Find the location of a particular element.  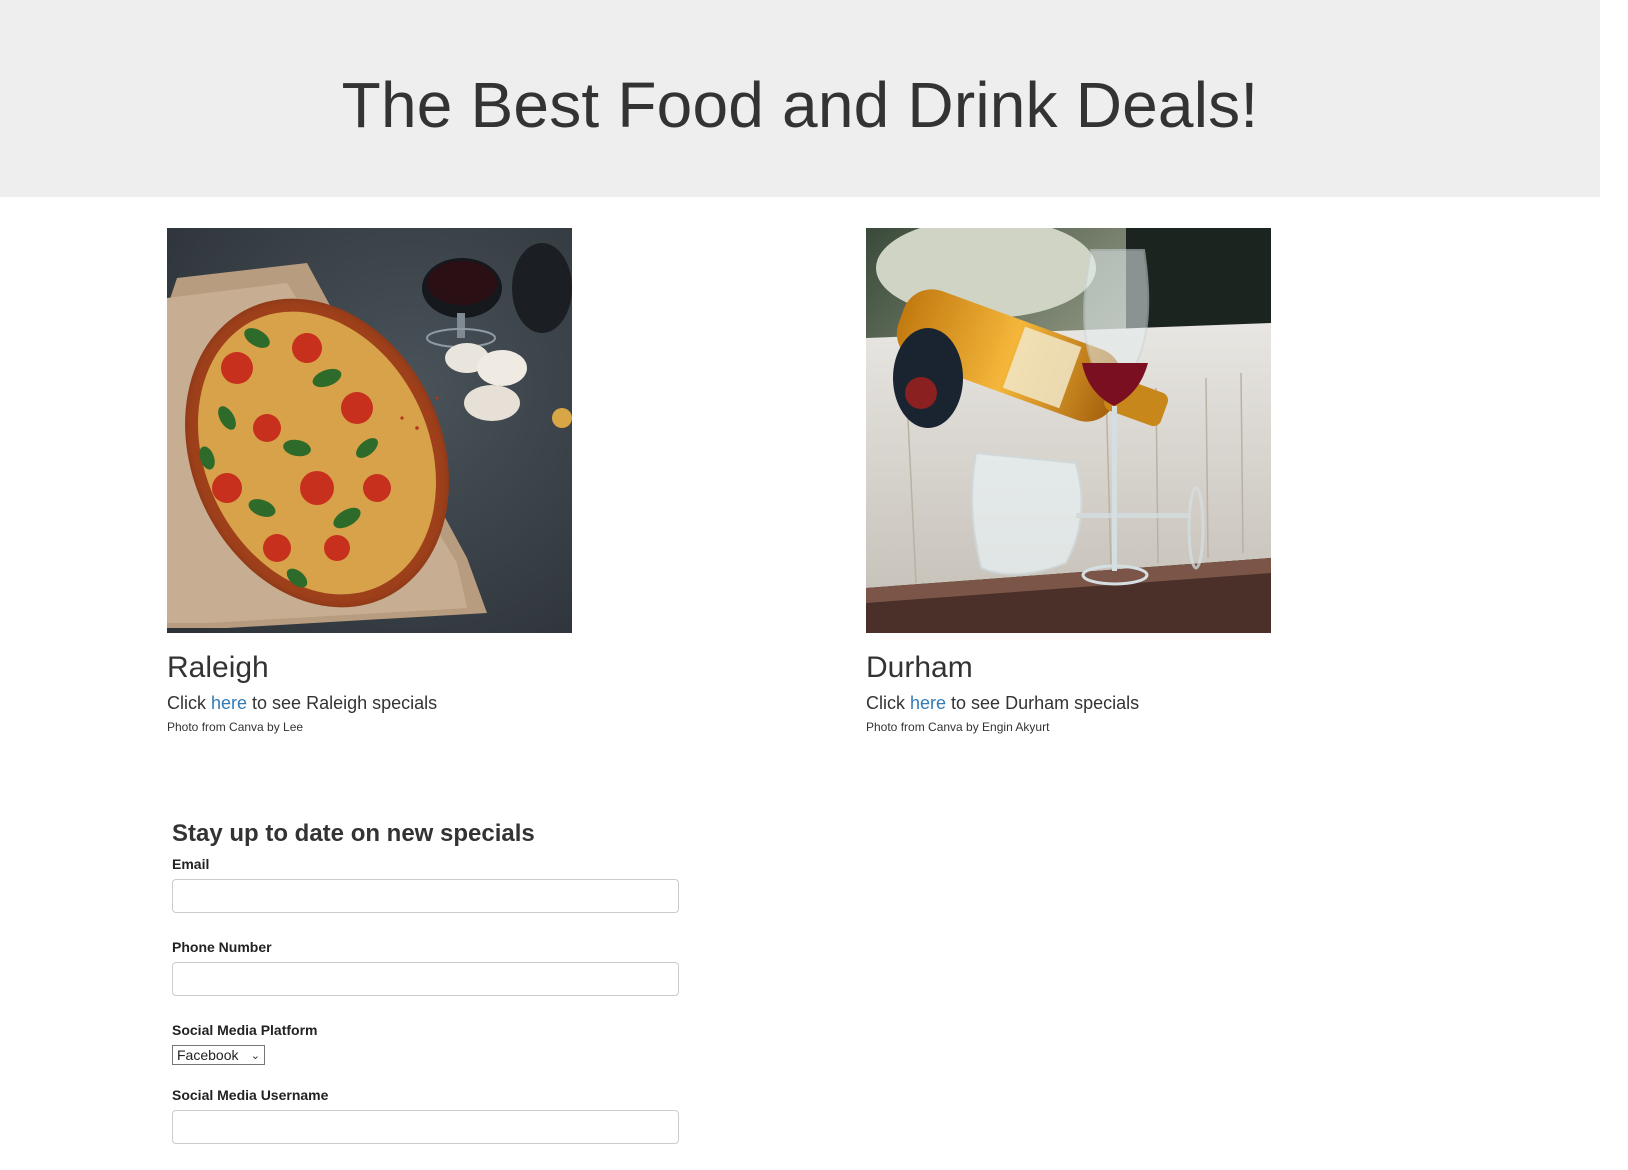

chevron-down-icon: ⌄ is located at coordinates (255, 1055).